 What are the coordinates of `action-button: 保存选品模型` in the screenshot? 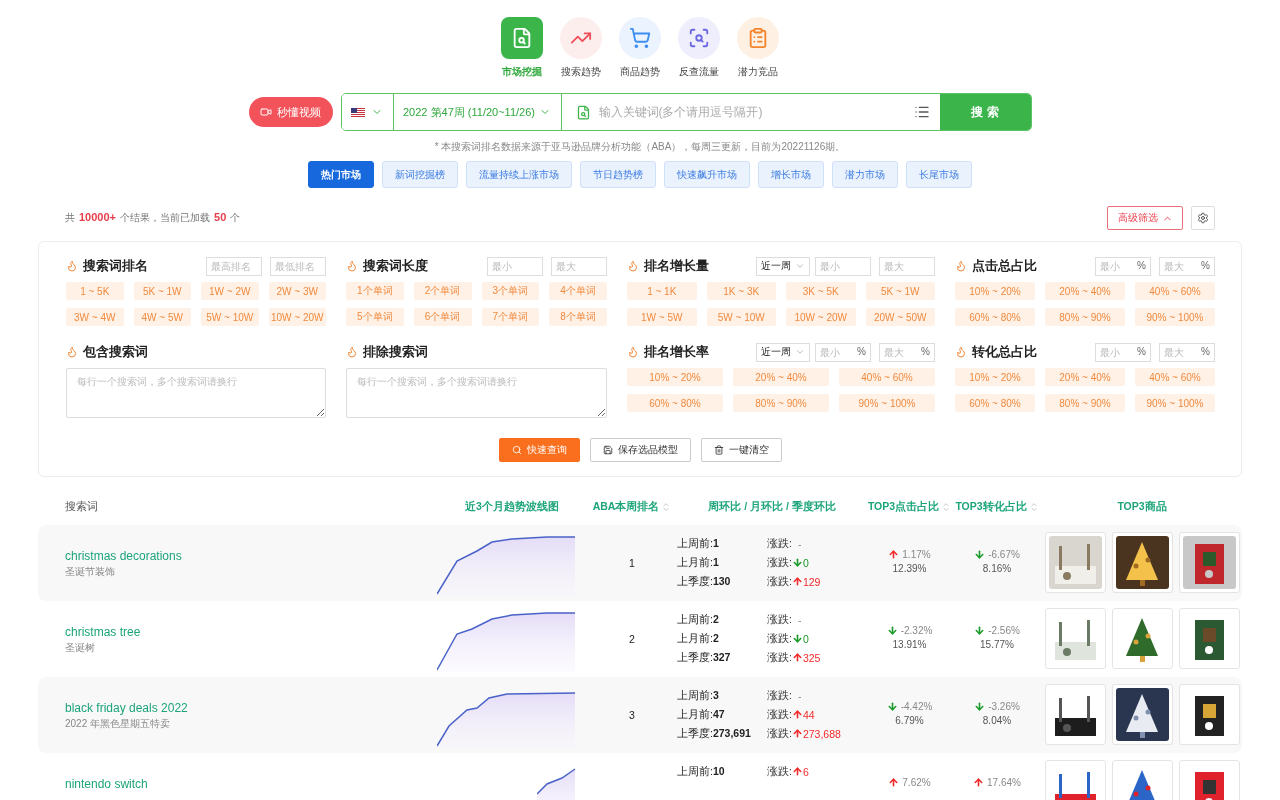 It's located at (640, 450).